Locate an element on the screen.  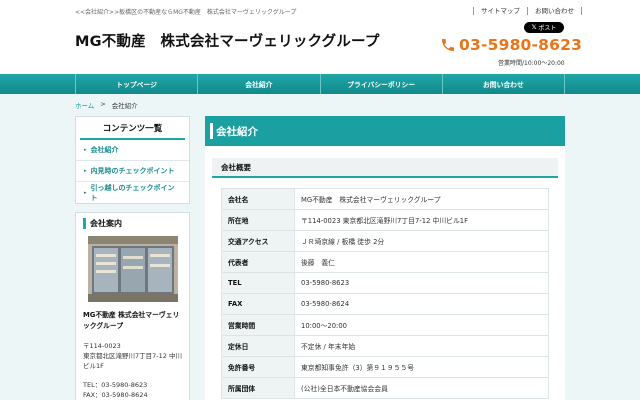
row-value: 03-5980-8624 is located at coordinates (421, 304).